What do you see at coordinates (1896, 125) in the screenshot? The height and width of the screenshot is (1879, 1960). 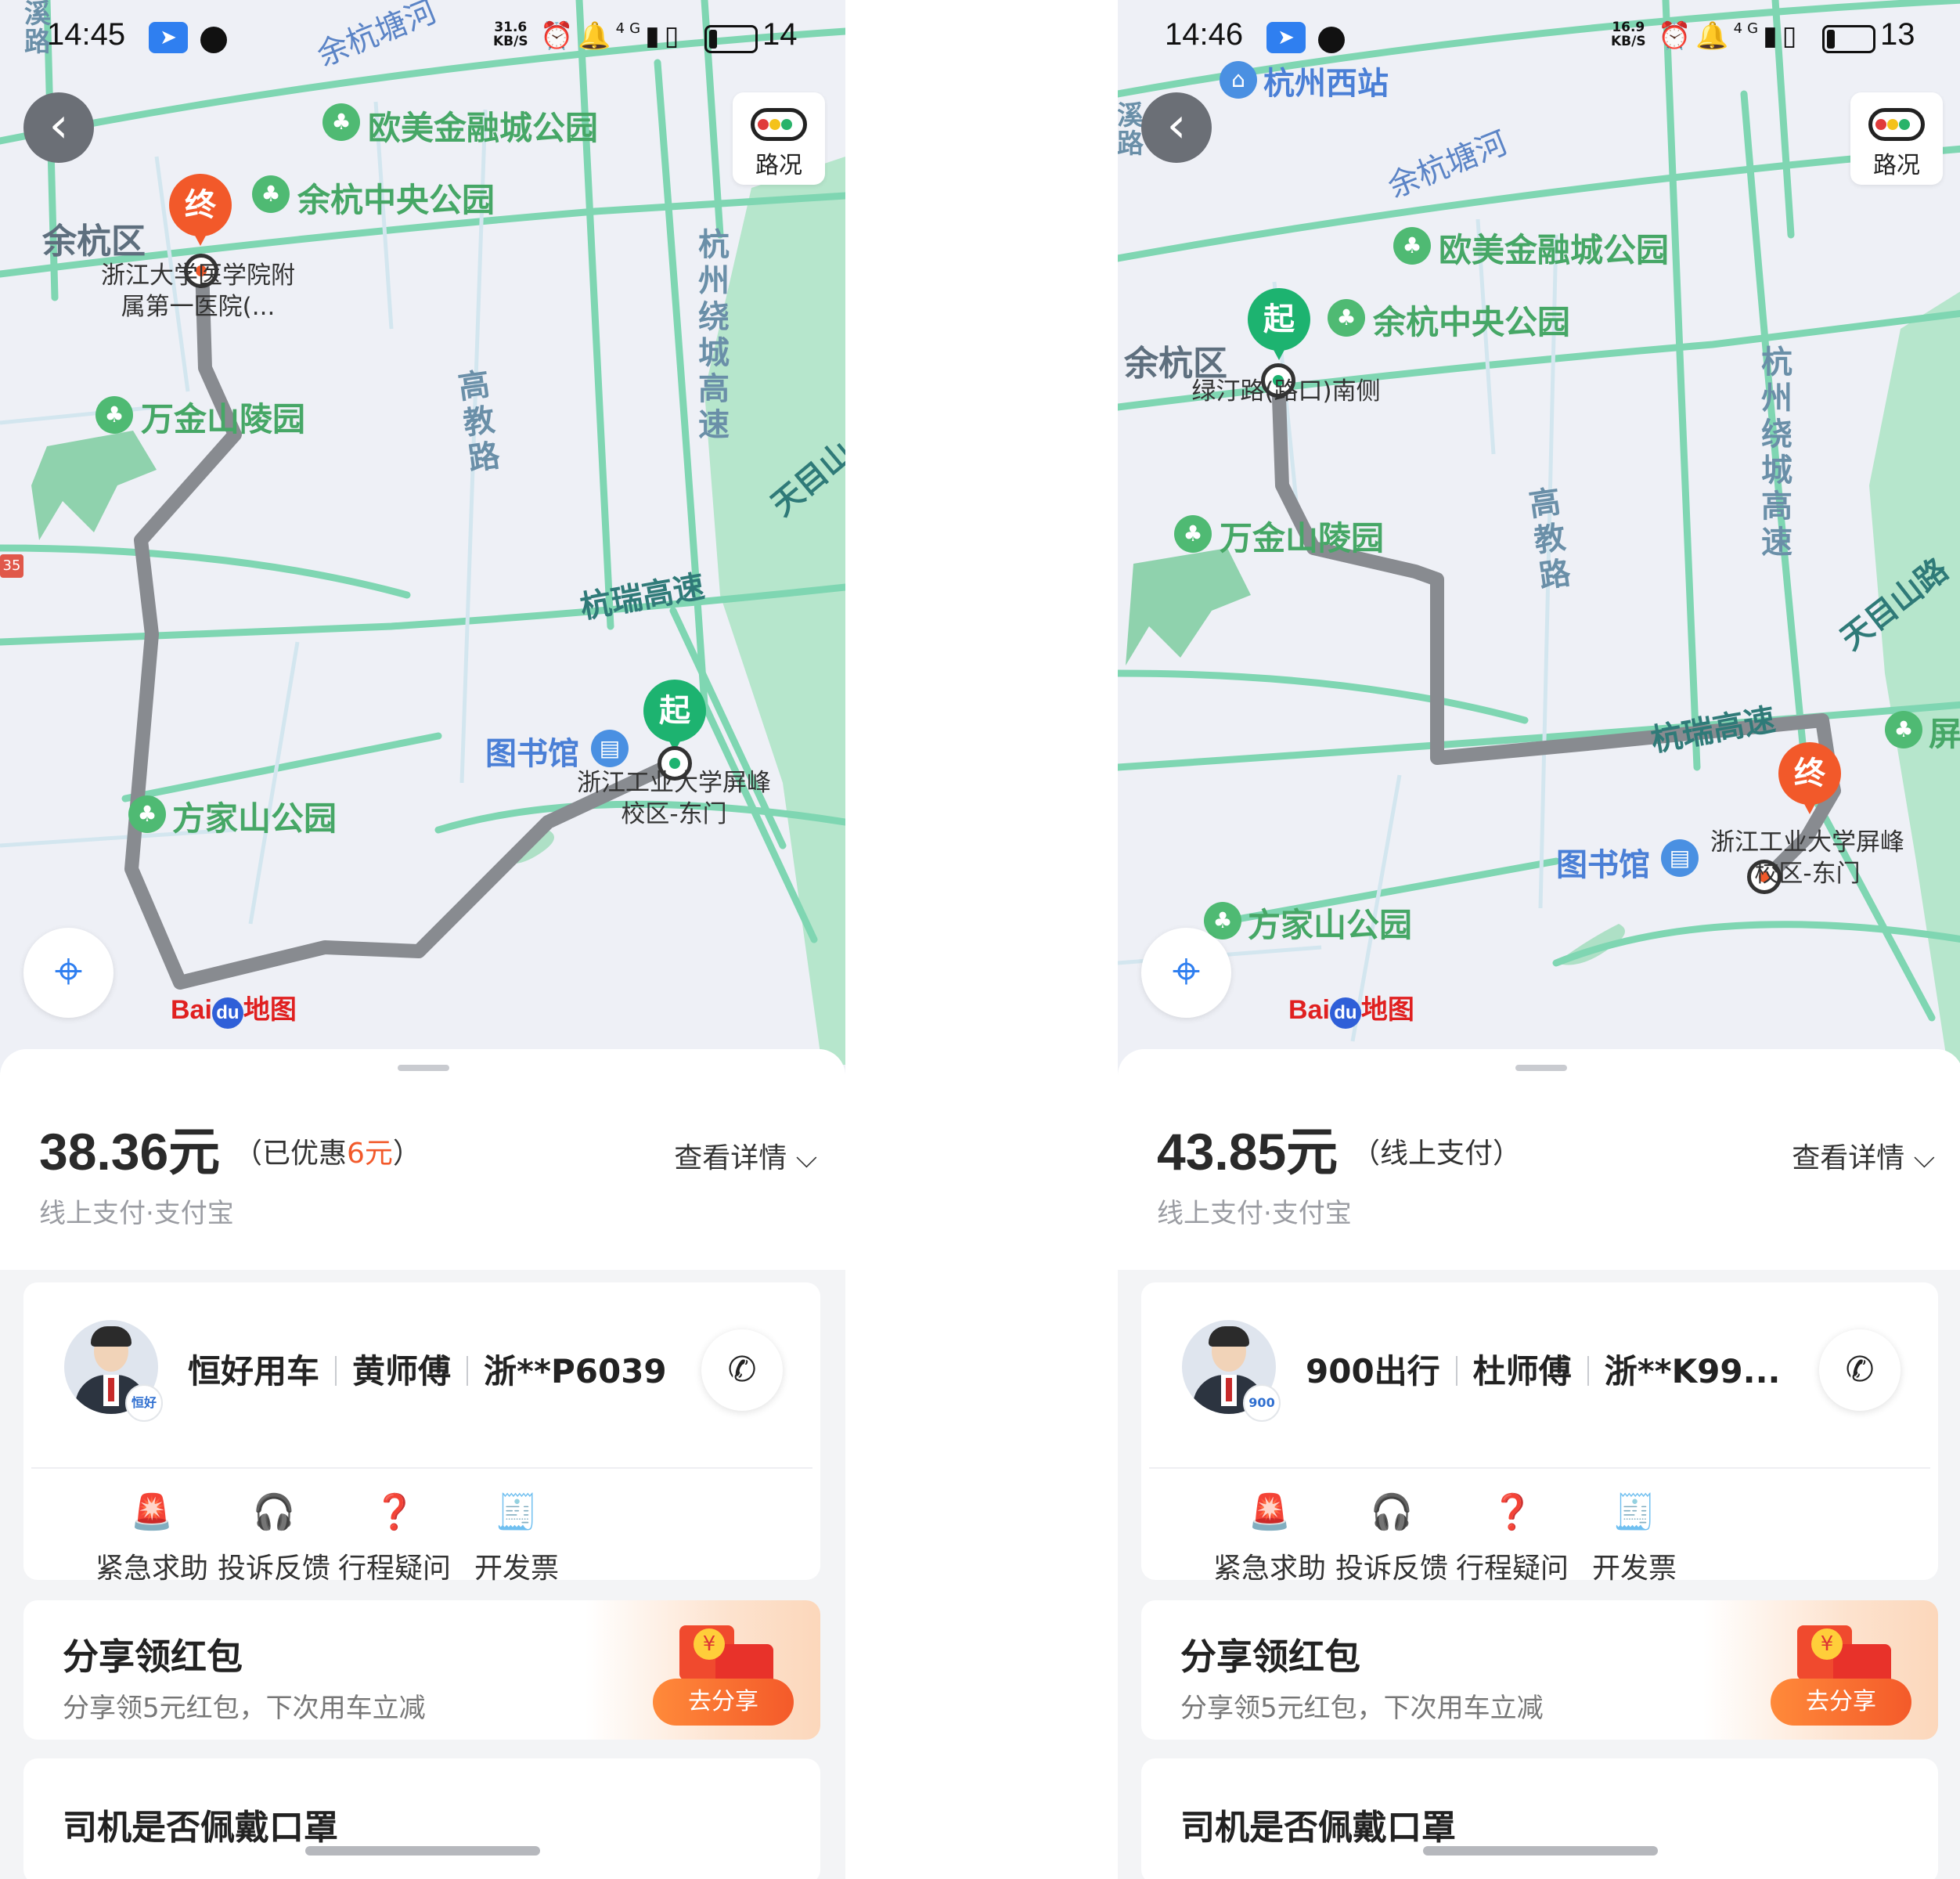 I see `traffic-light-icon` at bounding box center [1896, 125].